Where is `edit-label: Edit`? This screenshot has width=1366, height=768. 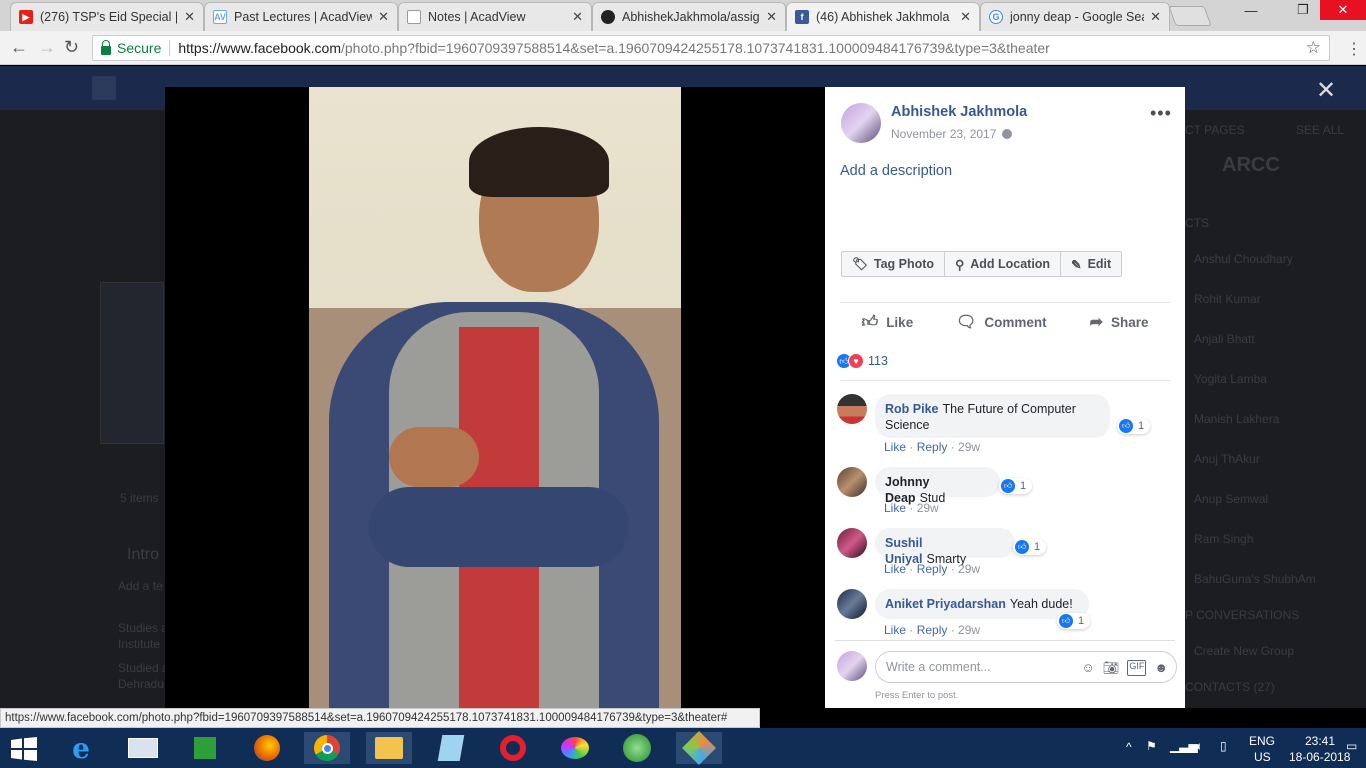
edit-label: Edit is located at coordinates (1099, 264).